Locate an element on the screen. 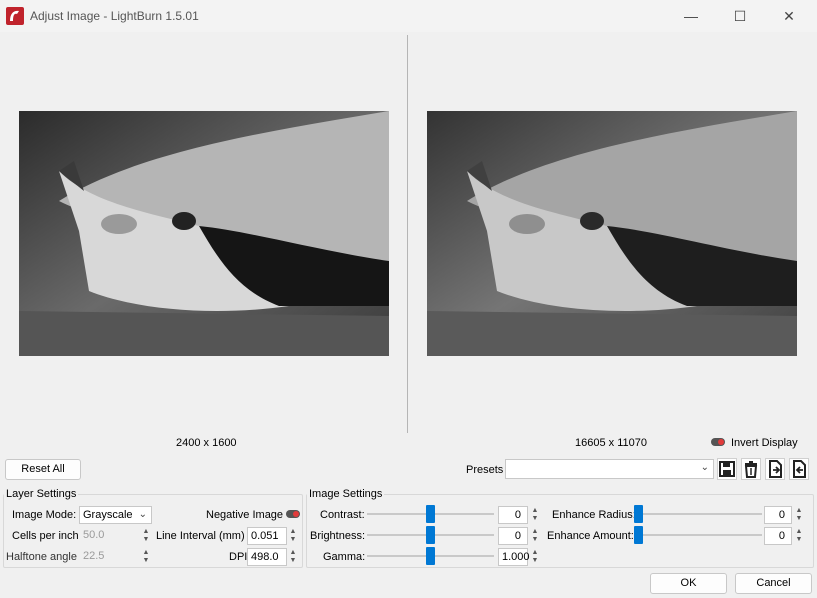 The width and height of the screenshot is (817, 598). save-icon is located at coordinates (727, 469).